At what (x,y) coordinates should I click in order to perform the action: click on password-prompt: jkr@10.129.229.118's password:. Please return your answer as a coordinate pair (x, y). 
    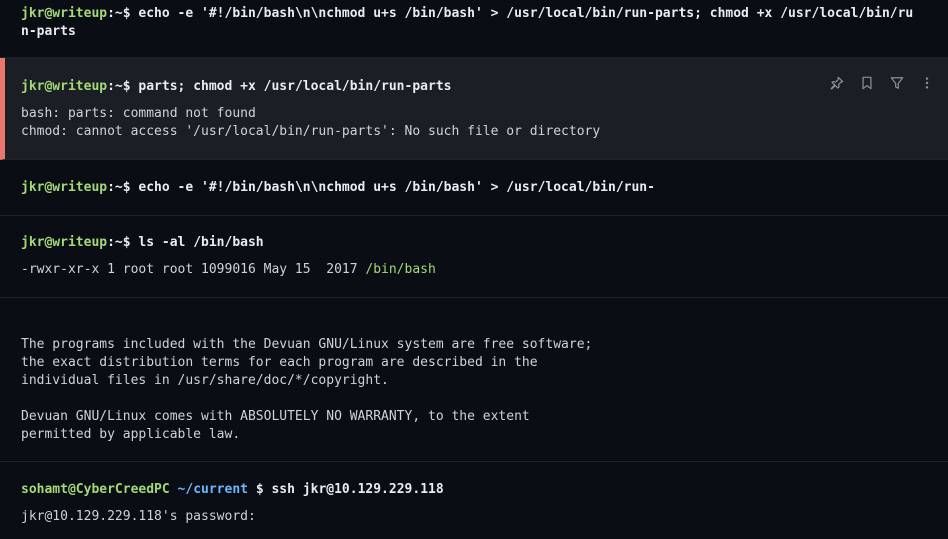
    Looking at the image, I should click on (138, 517).